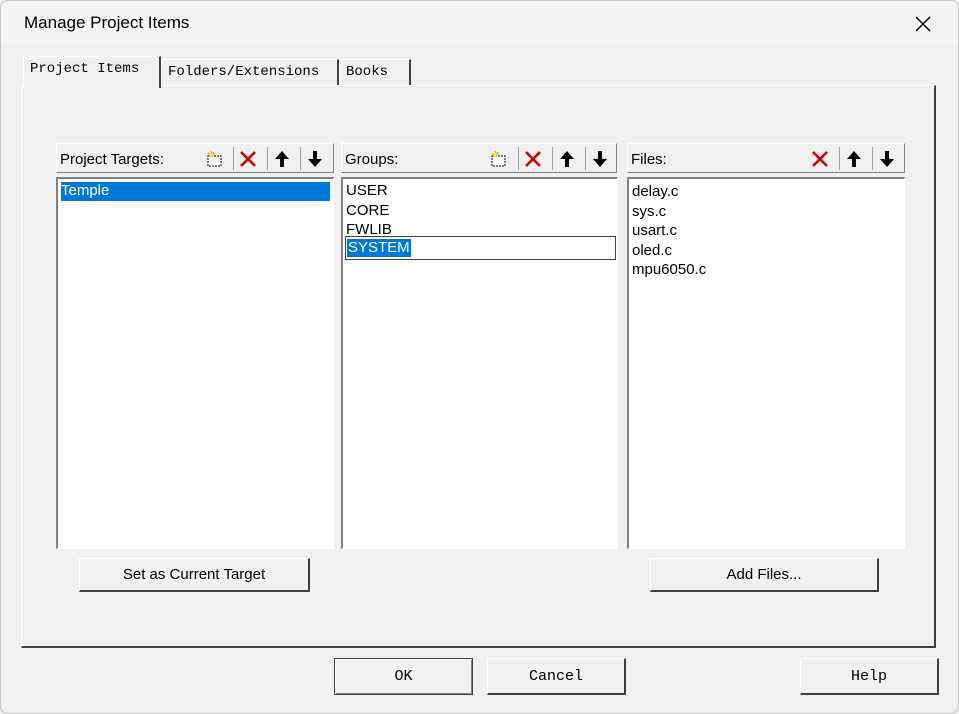 This screenshot has width=959, height=714. Describe the element at coordinates (92, 72) in the screenshot. I see `tab-project-items: Project Items` at that location.